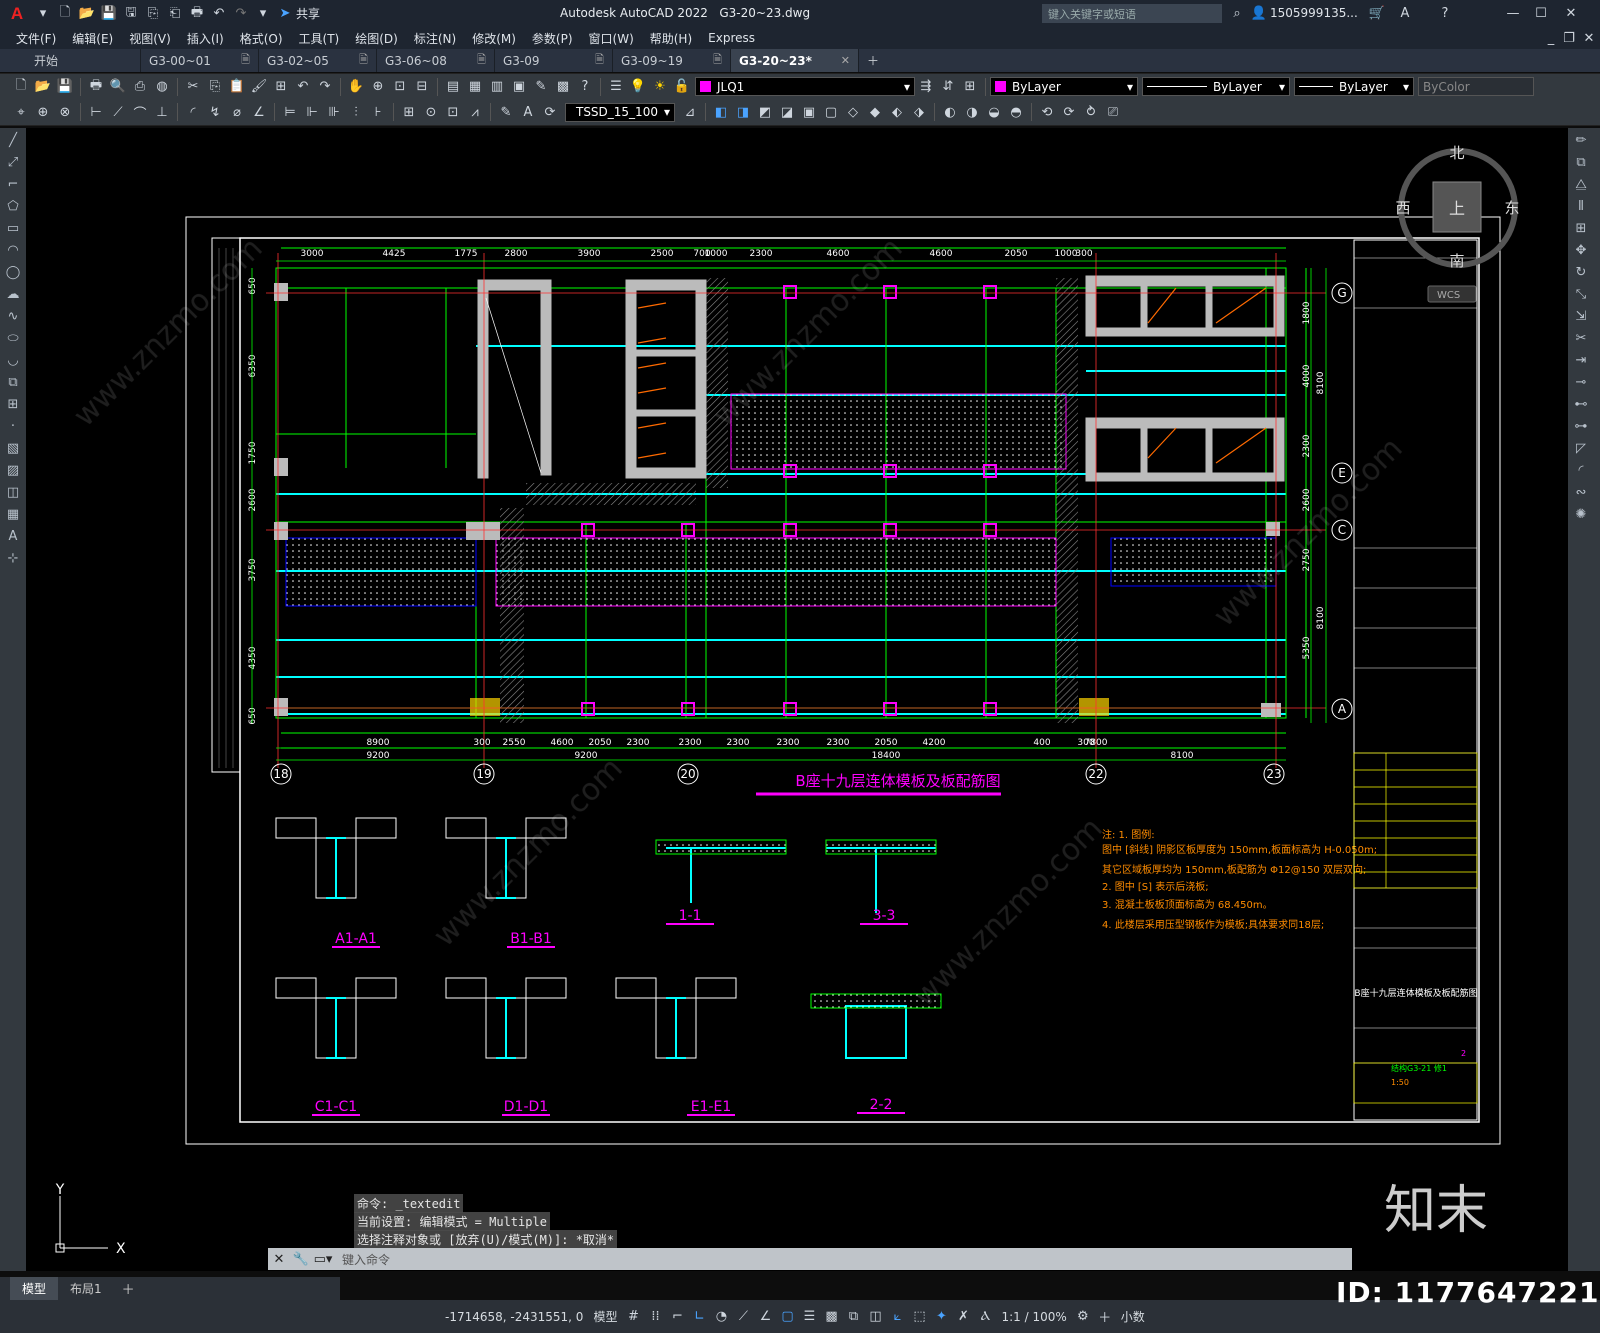 Image resolution: width=1600 pixels, height=1333 pixels. I want to click on dimtedit-icon: A, so click(528, 112).